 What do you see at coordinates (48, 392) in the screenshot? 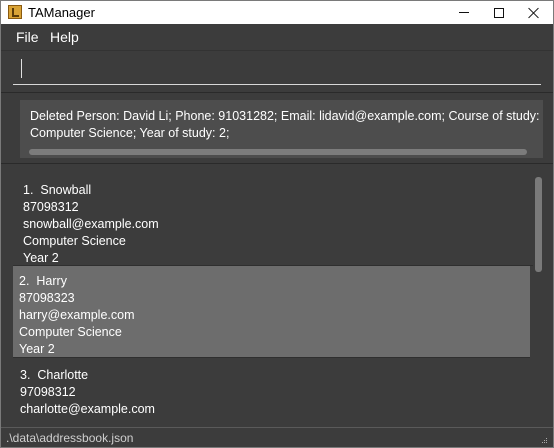
I see `person-phone: 97098312` at bounding box center [48, 392].